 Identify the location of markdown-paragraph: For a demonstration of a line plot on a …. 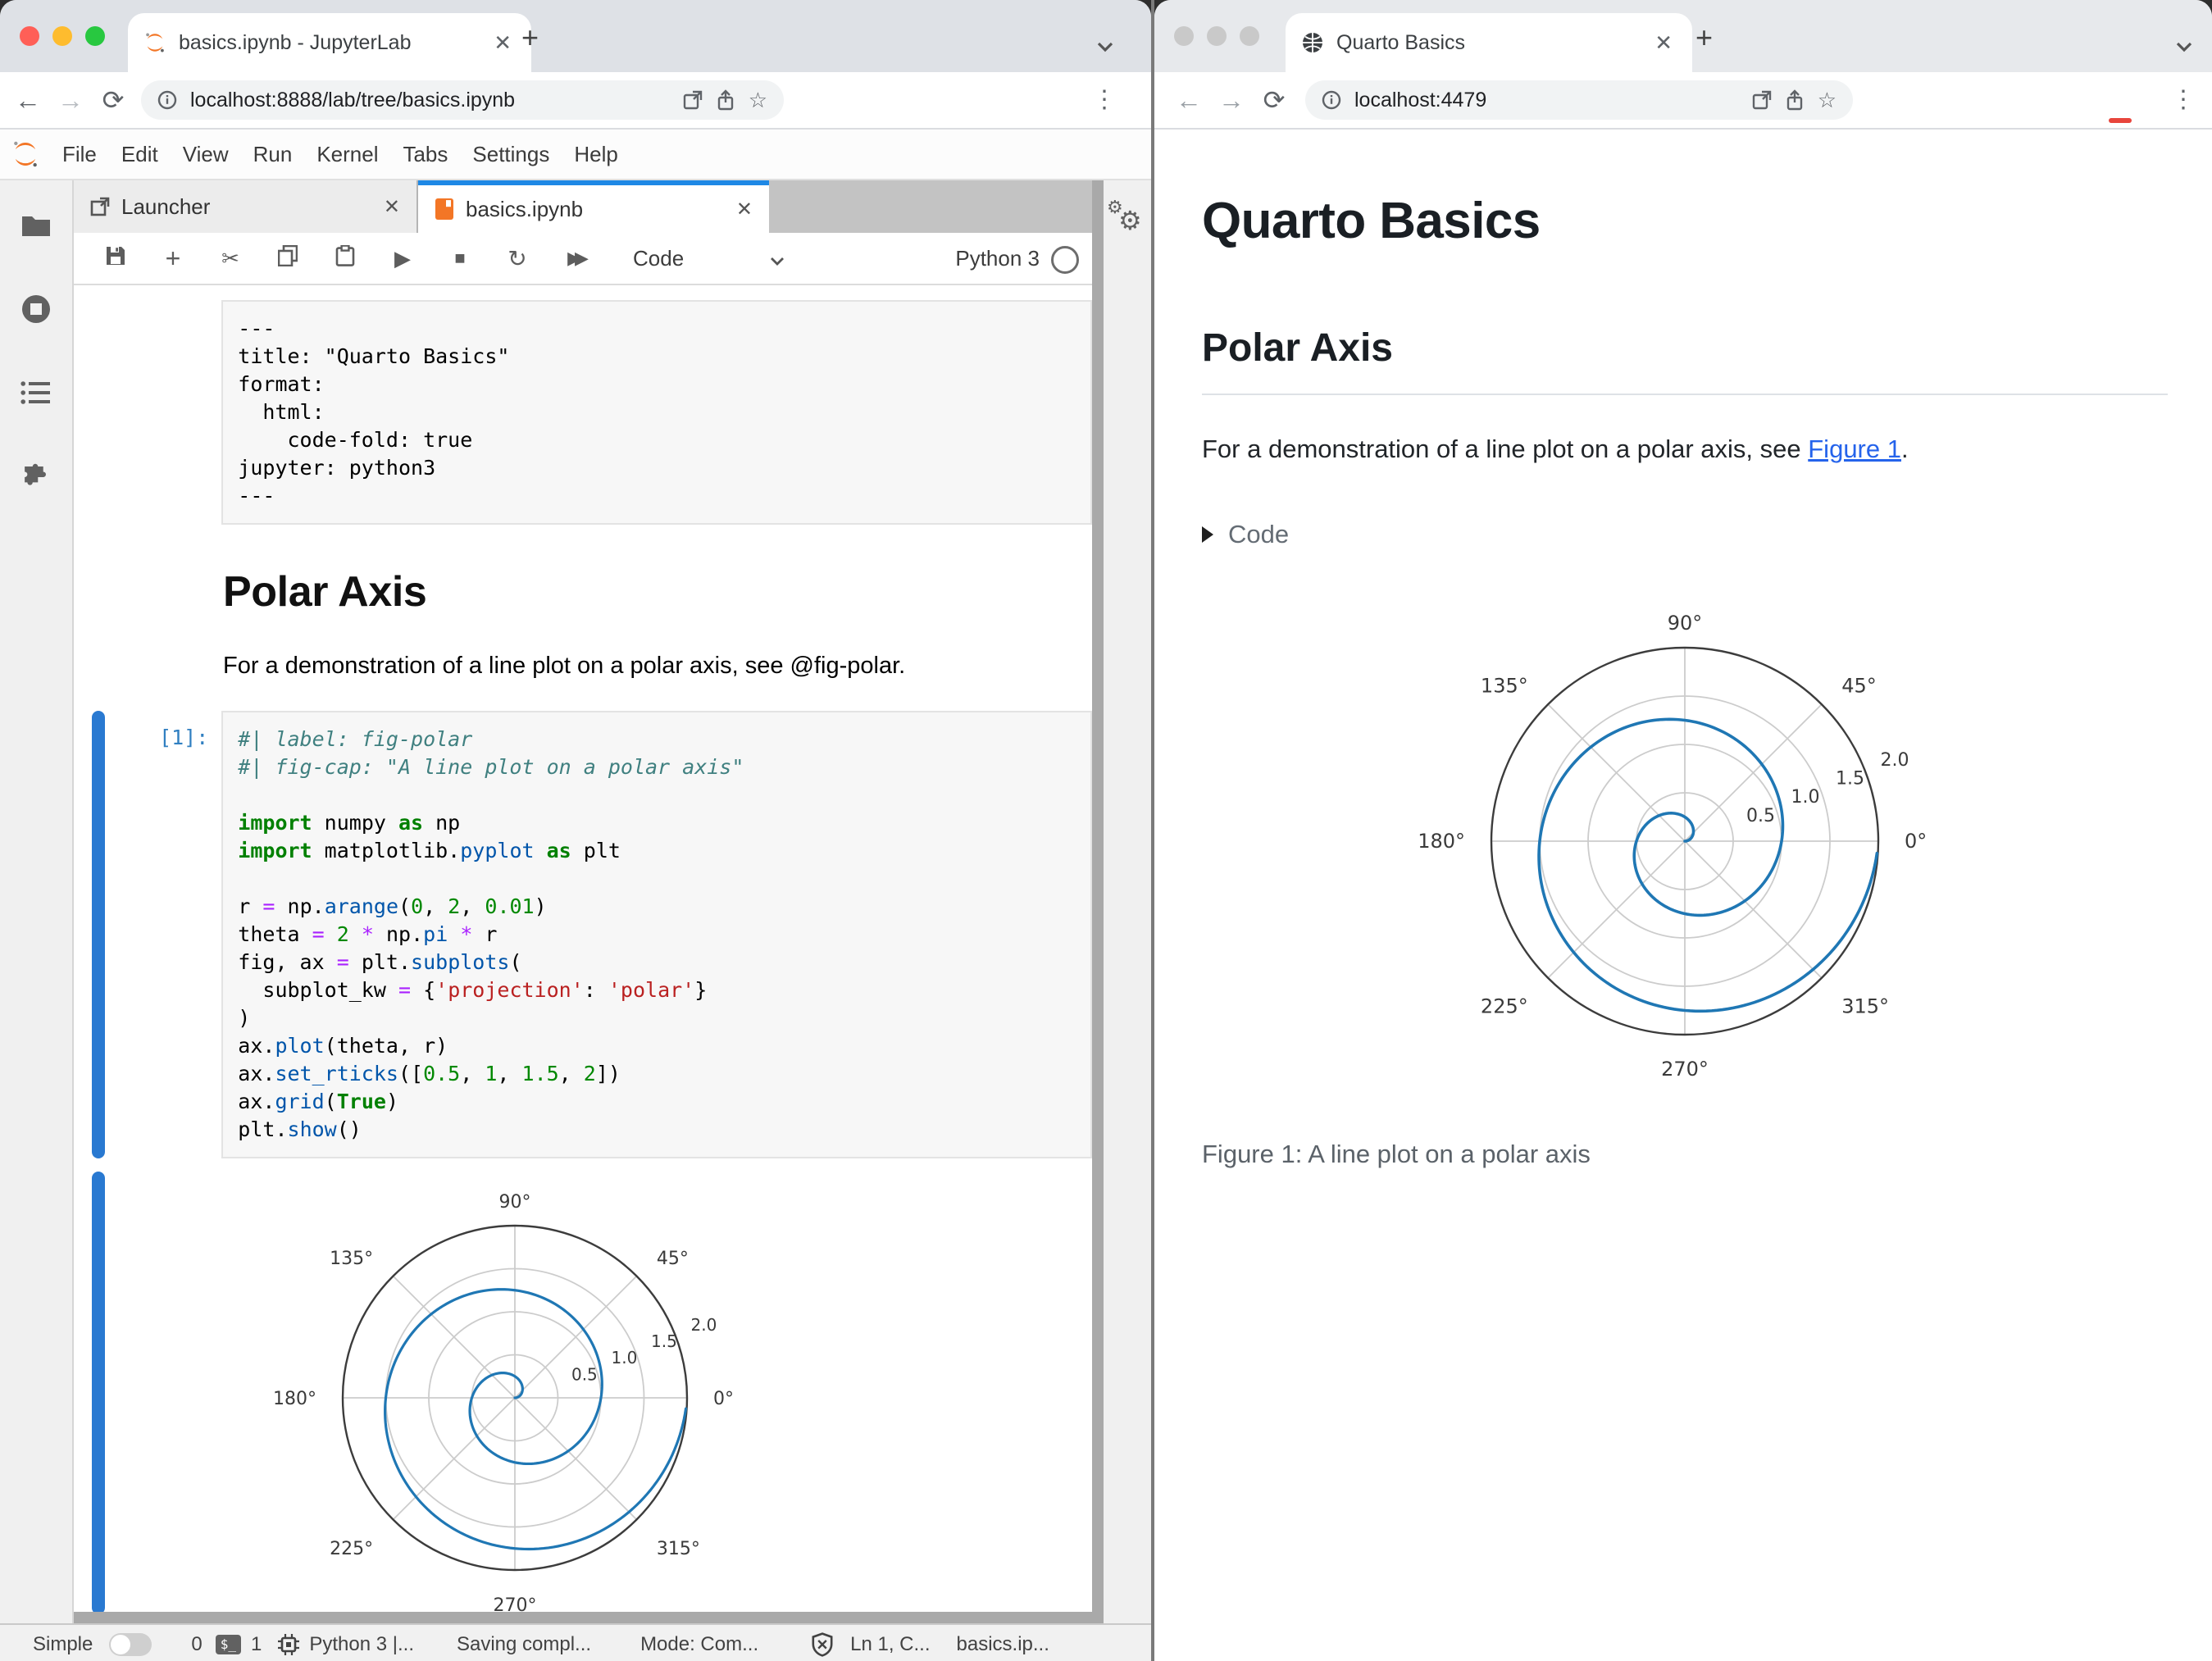
(565, 666).